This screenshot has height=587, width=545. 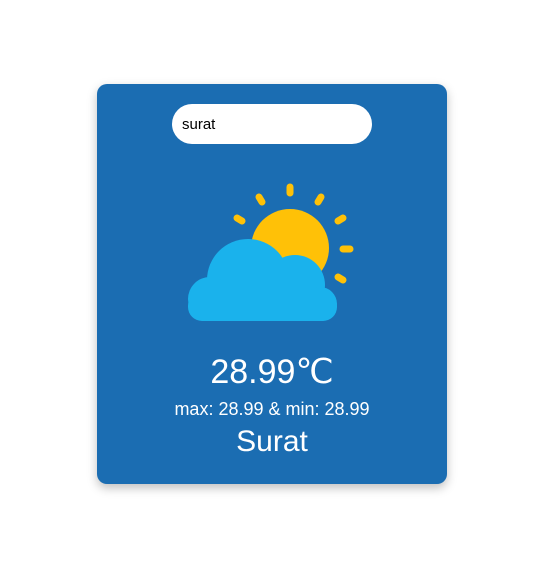 What do you see at coordinates (272, 409) in the screenshot?
I see `min-max-temperature: max: 28.99 & min: 28.99` at bounding box center [272, 409].